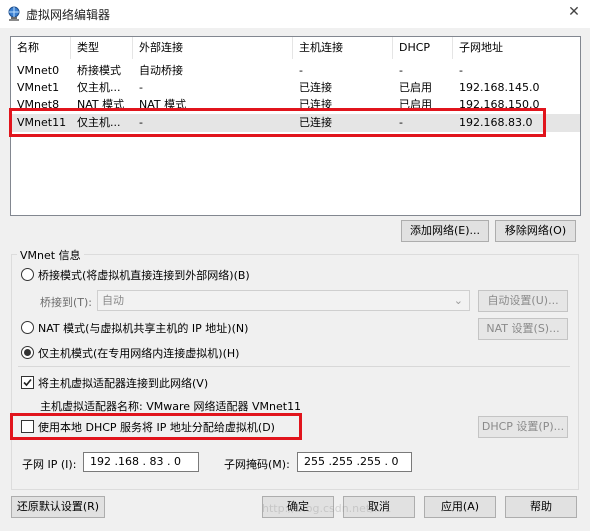 Image resolution: width=590 pixels, height=531 pixels. I want to click on cell-host: -, so click(301, 70).